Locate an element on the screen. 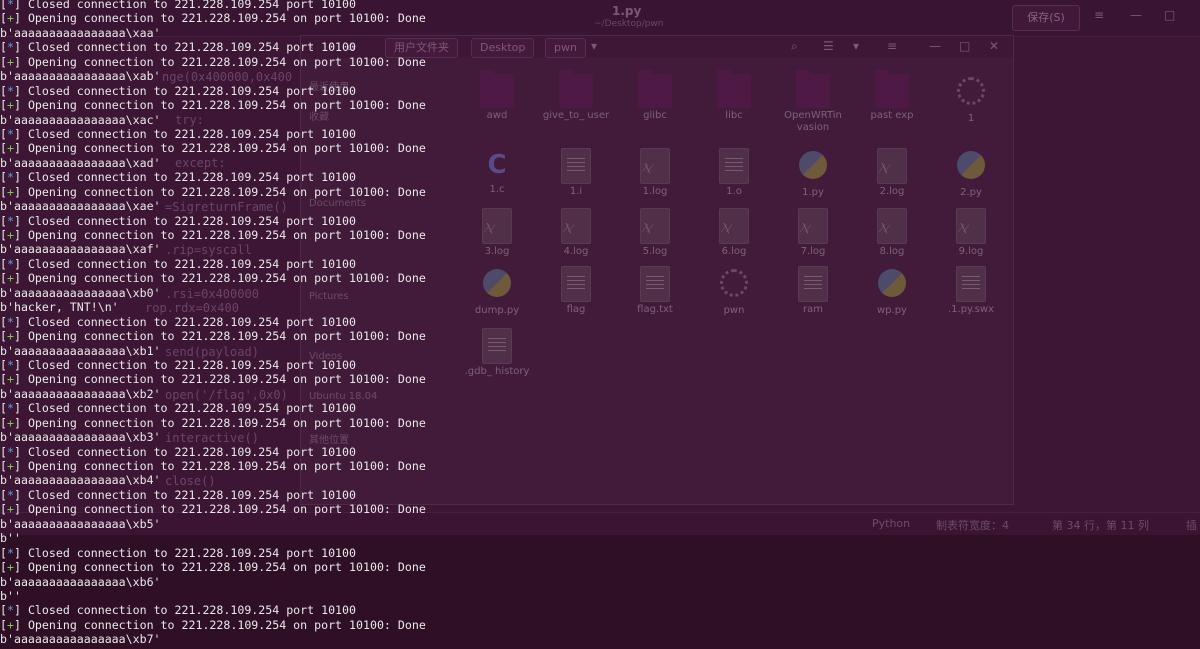 This screenshot has height=649, width=1200. terminal-line: b'aaaaaaaaaaaaaaaa\xb3' is located at coordinates (600, 437).